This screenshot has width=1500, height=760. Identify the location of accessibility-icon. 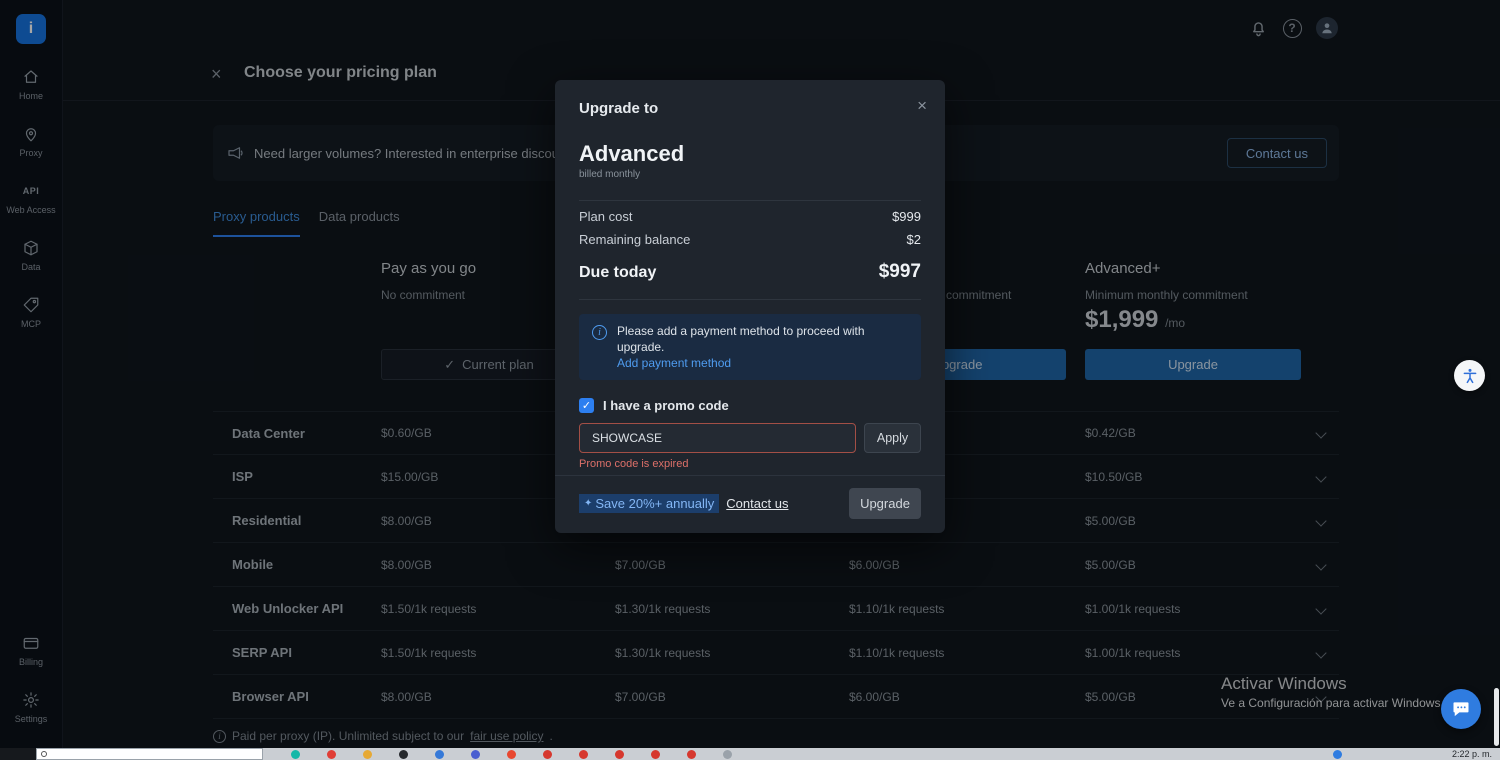
(1469, 375).